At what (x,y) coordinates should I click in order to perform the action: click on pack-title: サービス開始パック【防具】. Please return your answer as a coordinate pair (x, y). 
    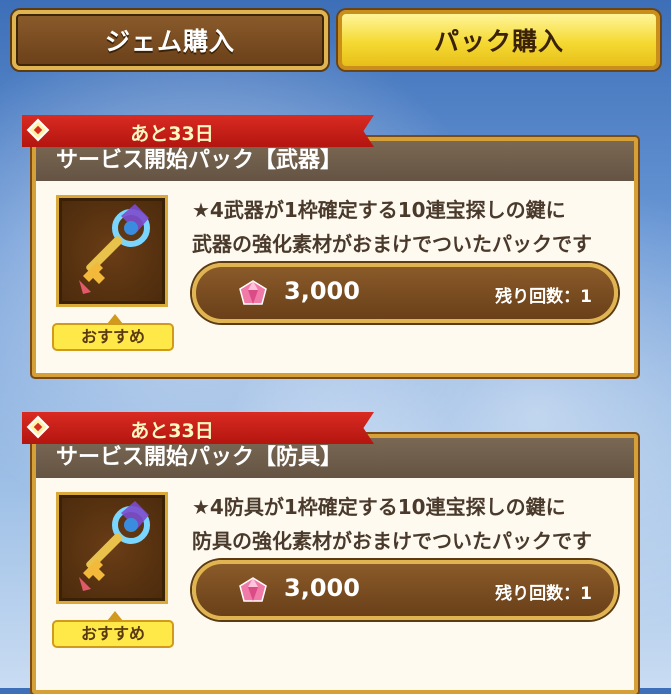
    Looking at the image, I should click on (335, 458).